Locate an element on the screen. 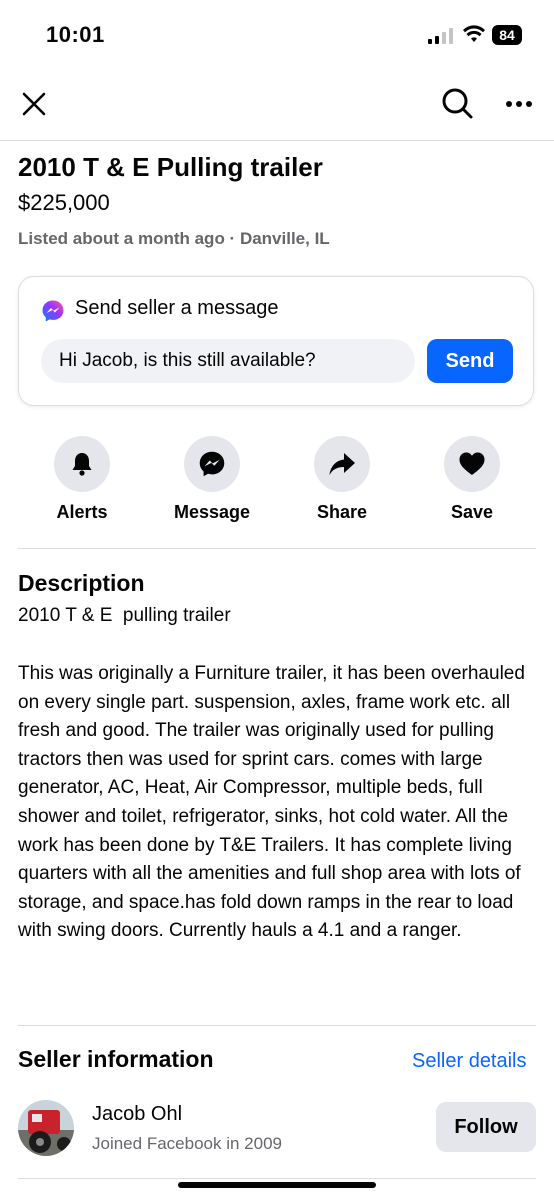 This screenshot has width=554, height=1200. alerts-button: Alerts is located at coordinates (82, 486).